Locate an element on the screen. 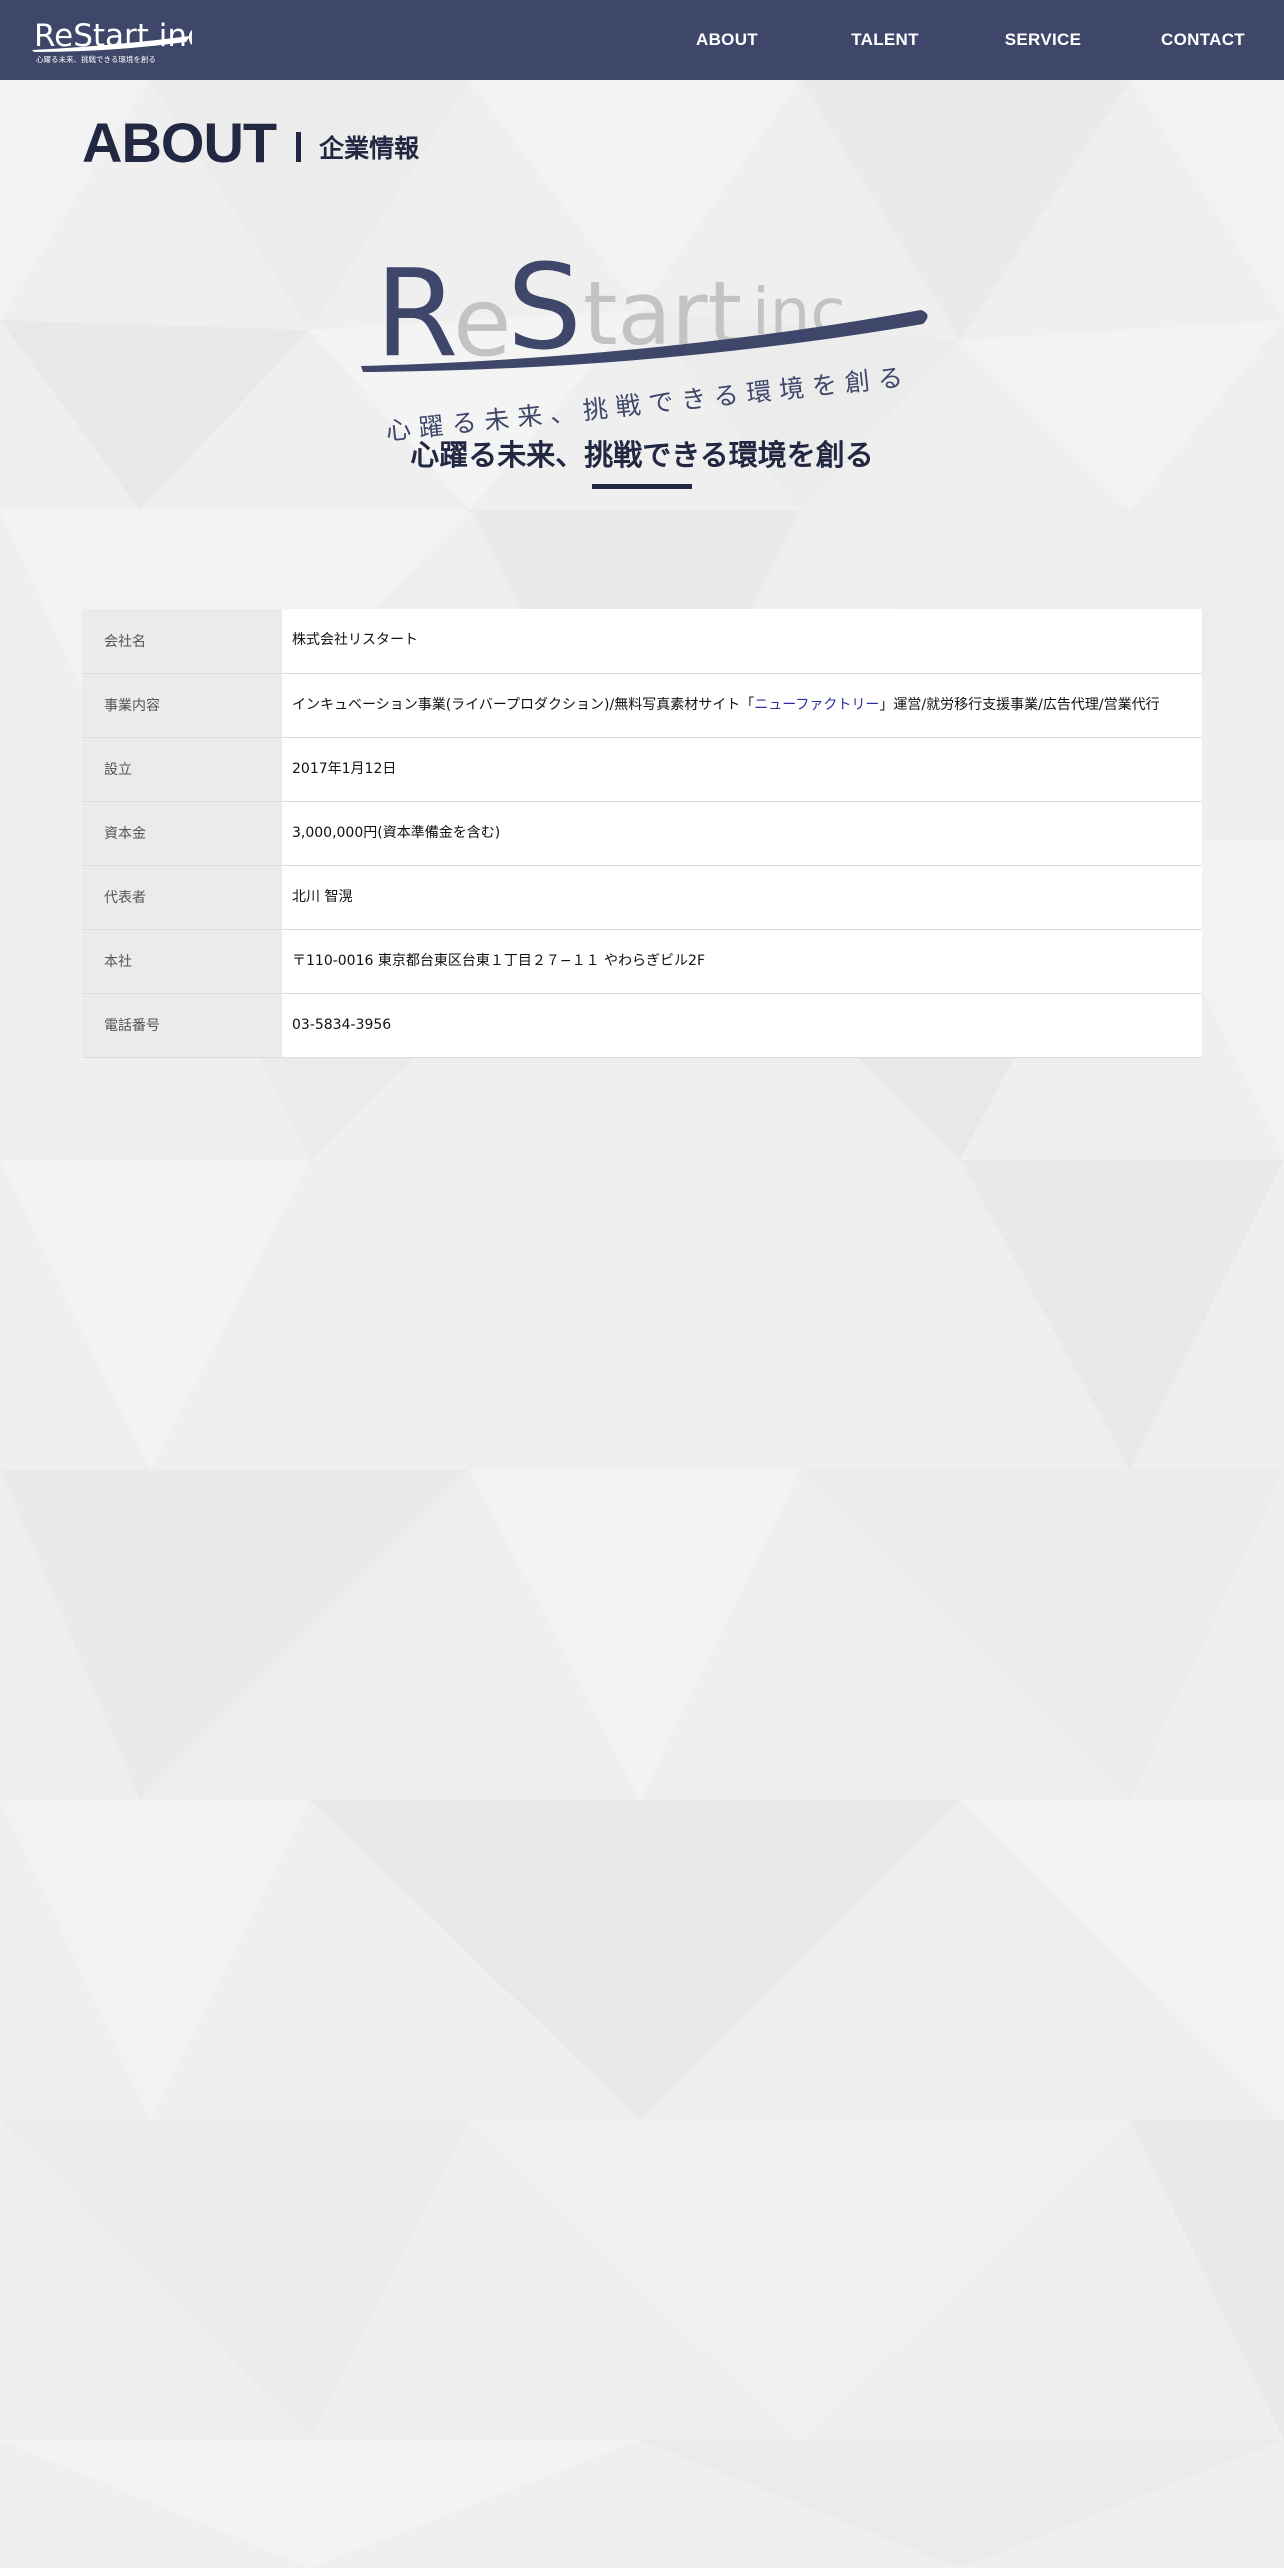 The width and height of the screenshot is (1284, 2568). table-row: 会社名 株式会社リスタート is located at coordinates (642, 641).